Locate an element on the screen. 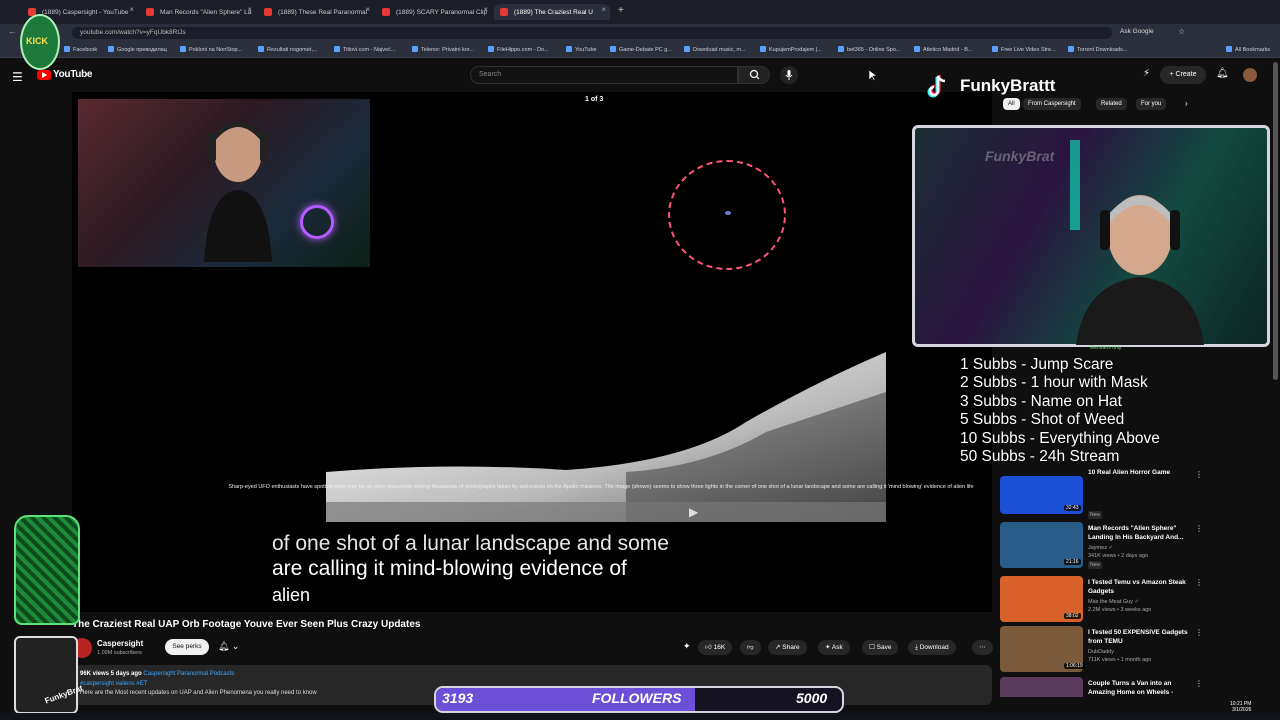 The image size is (1280, 720). recommendation-meta: Jaymez ✓ 341K views • 2 days ago New is located at coordinates (1118, 557).